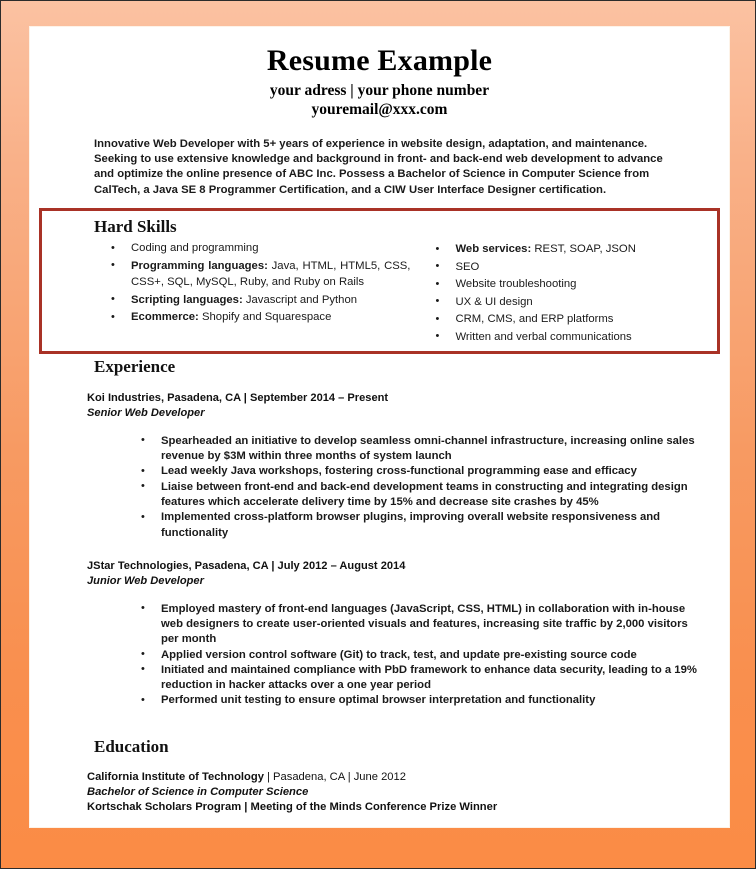 The width and height of the screenshot is (756, 869). I want to click on contact-line: your adress | your phone number, so click(379, 90).